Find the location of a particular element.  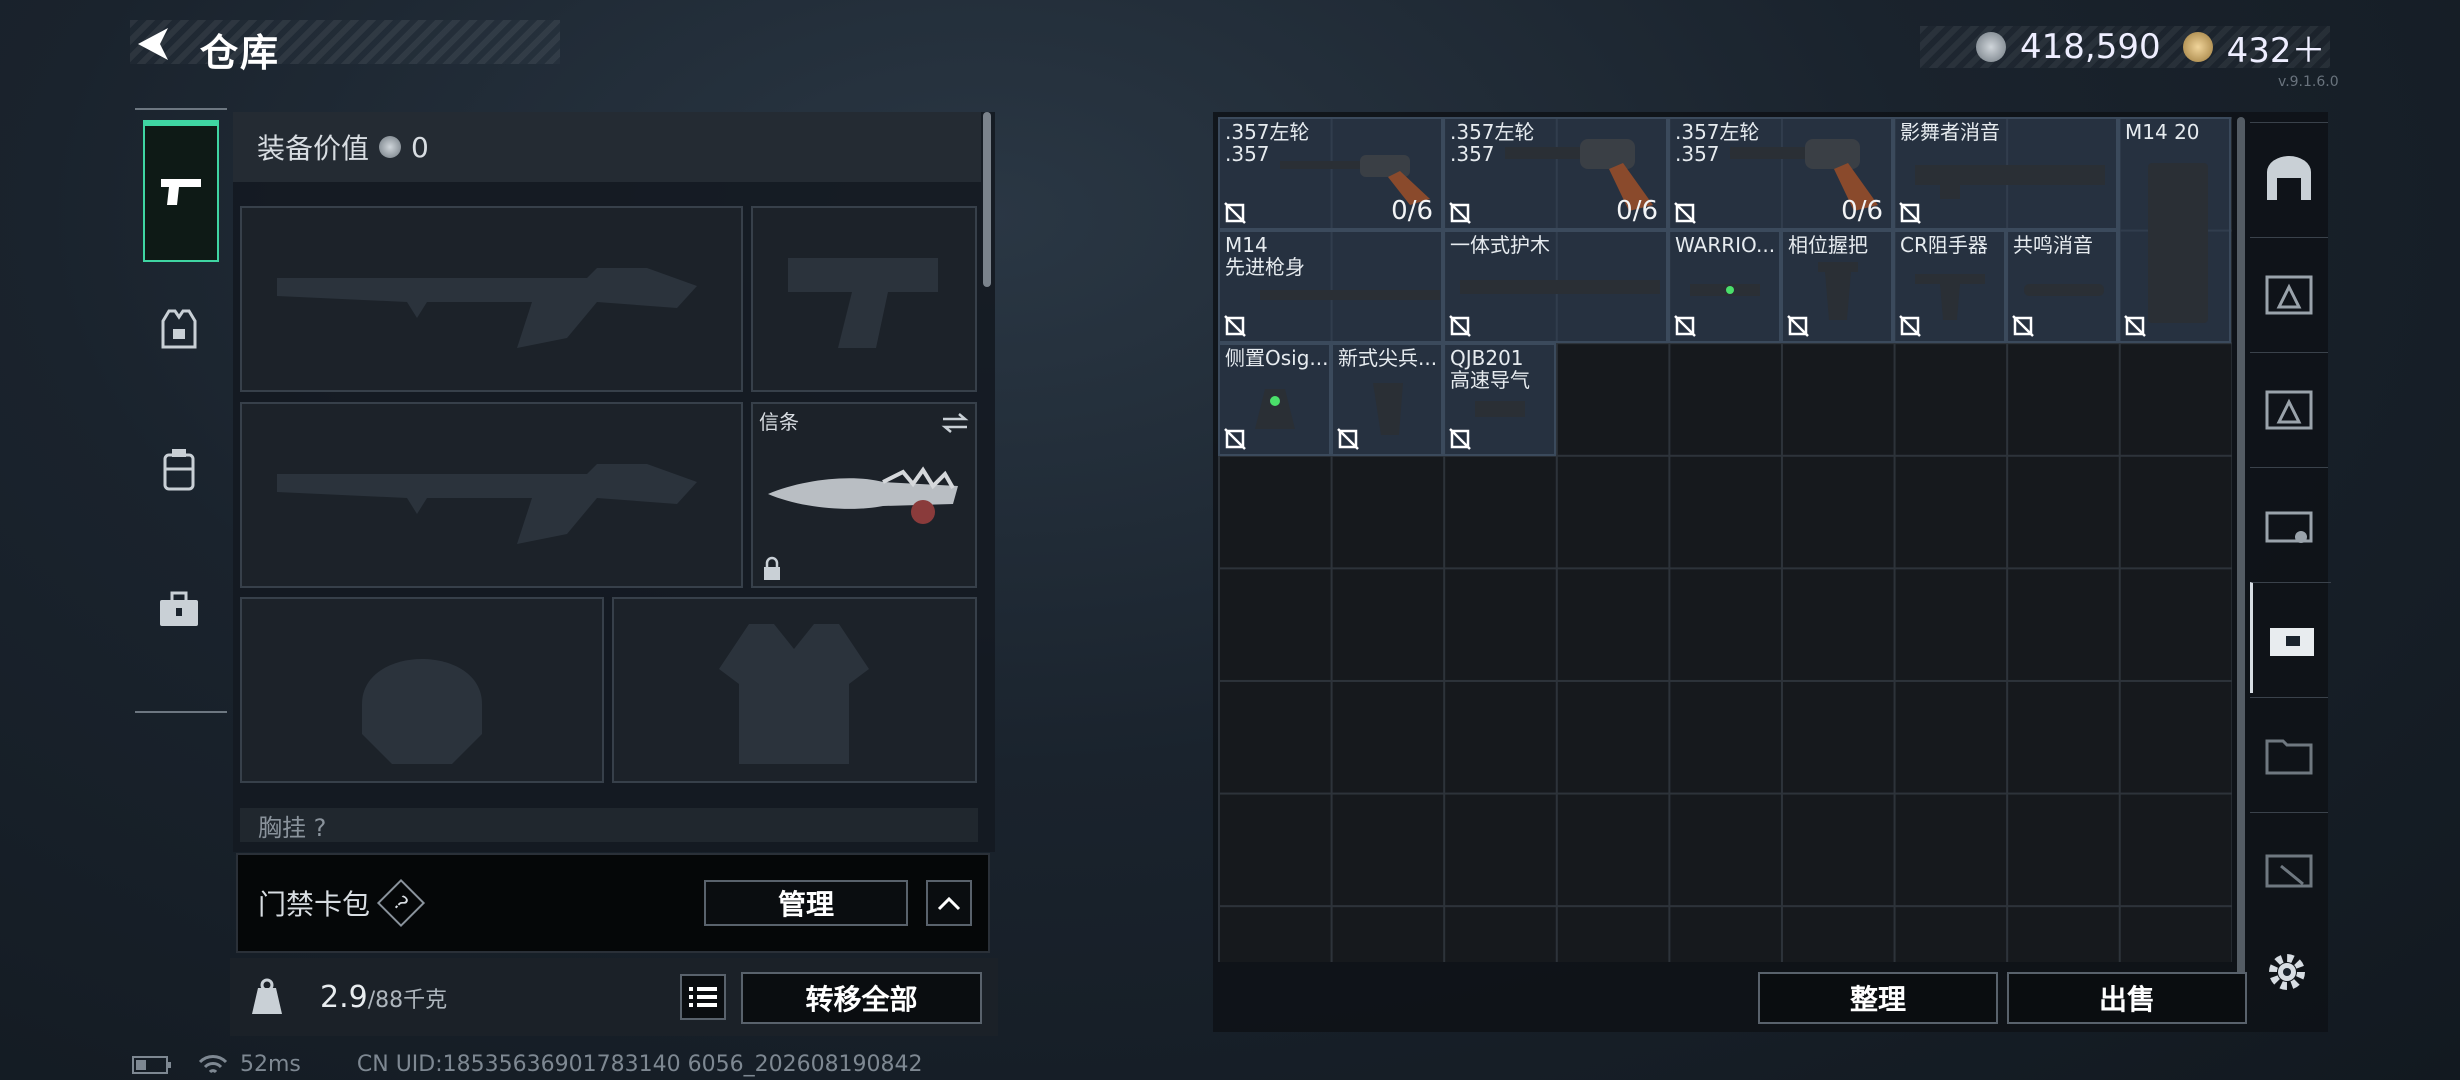

storage-item: CR阻手器 is located at coordinates (1949, 286).